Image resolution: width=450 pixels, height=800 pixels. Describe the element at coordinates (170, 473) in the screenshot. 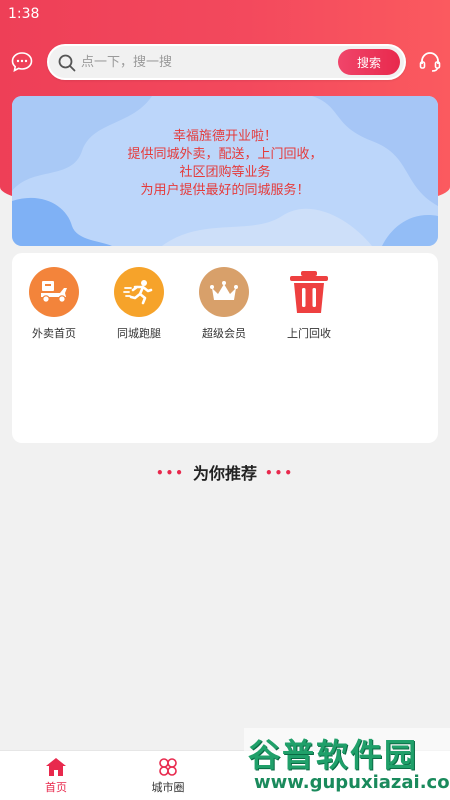

I see `recommend-dots-left: •••` at that location.